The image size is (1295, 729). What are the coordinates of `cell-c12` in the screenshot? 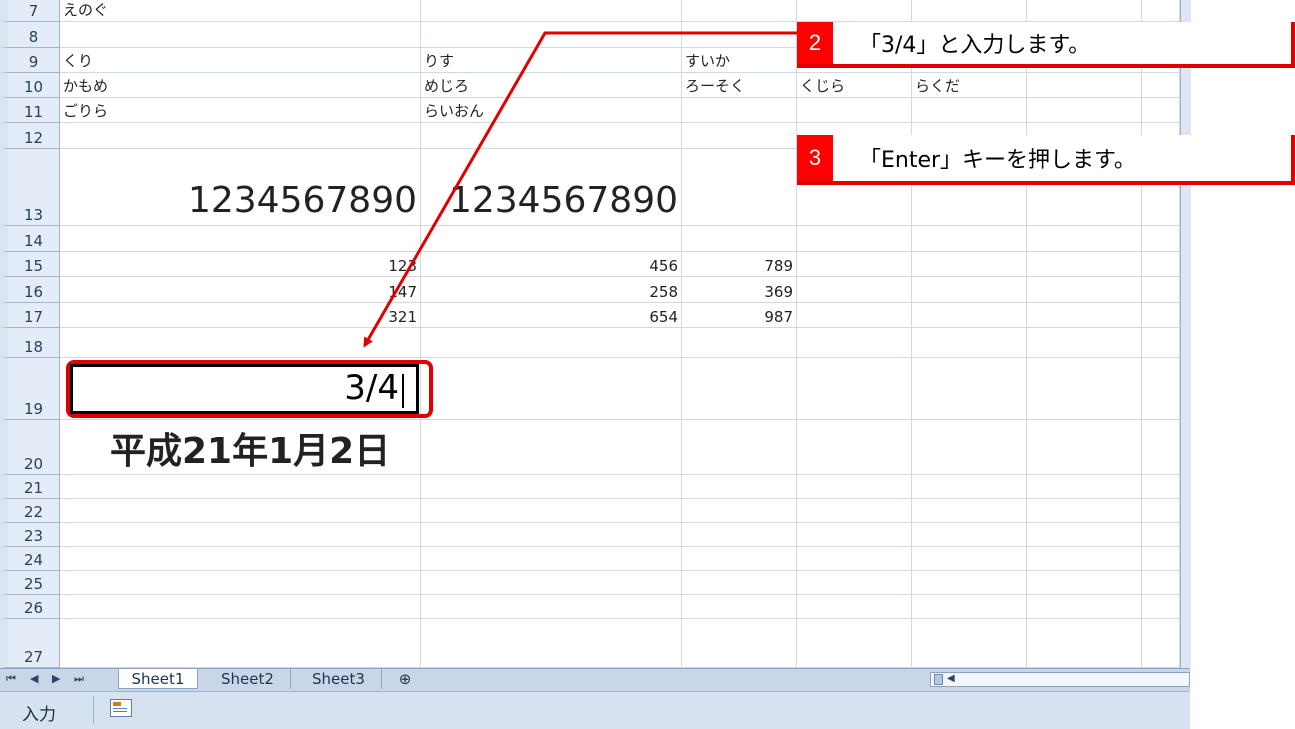 It's located at (739, 136).